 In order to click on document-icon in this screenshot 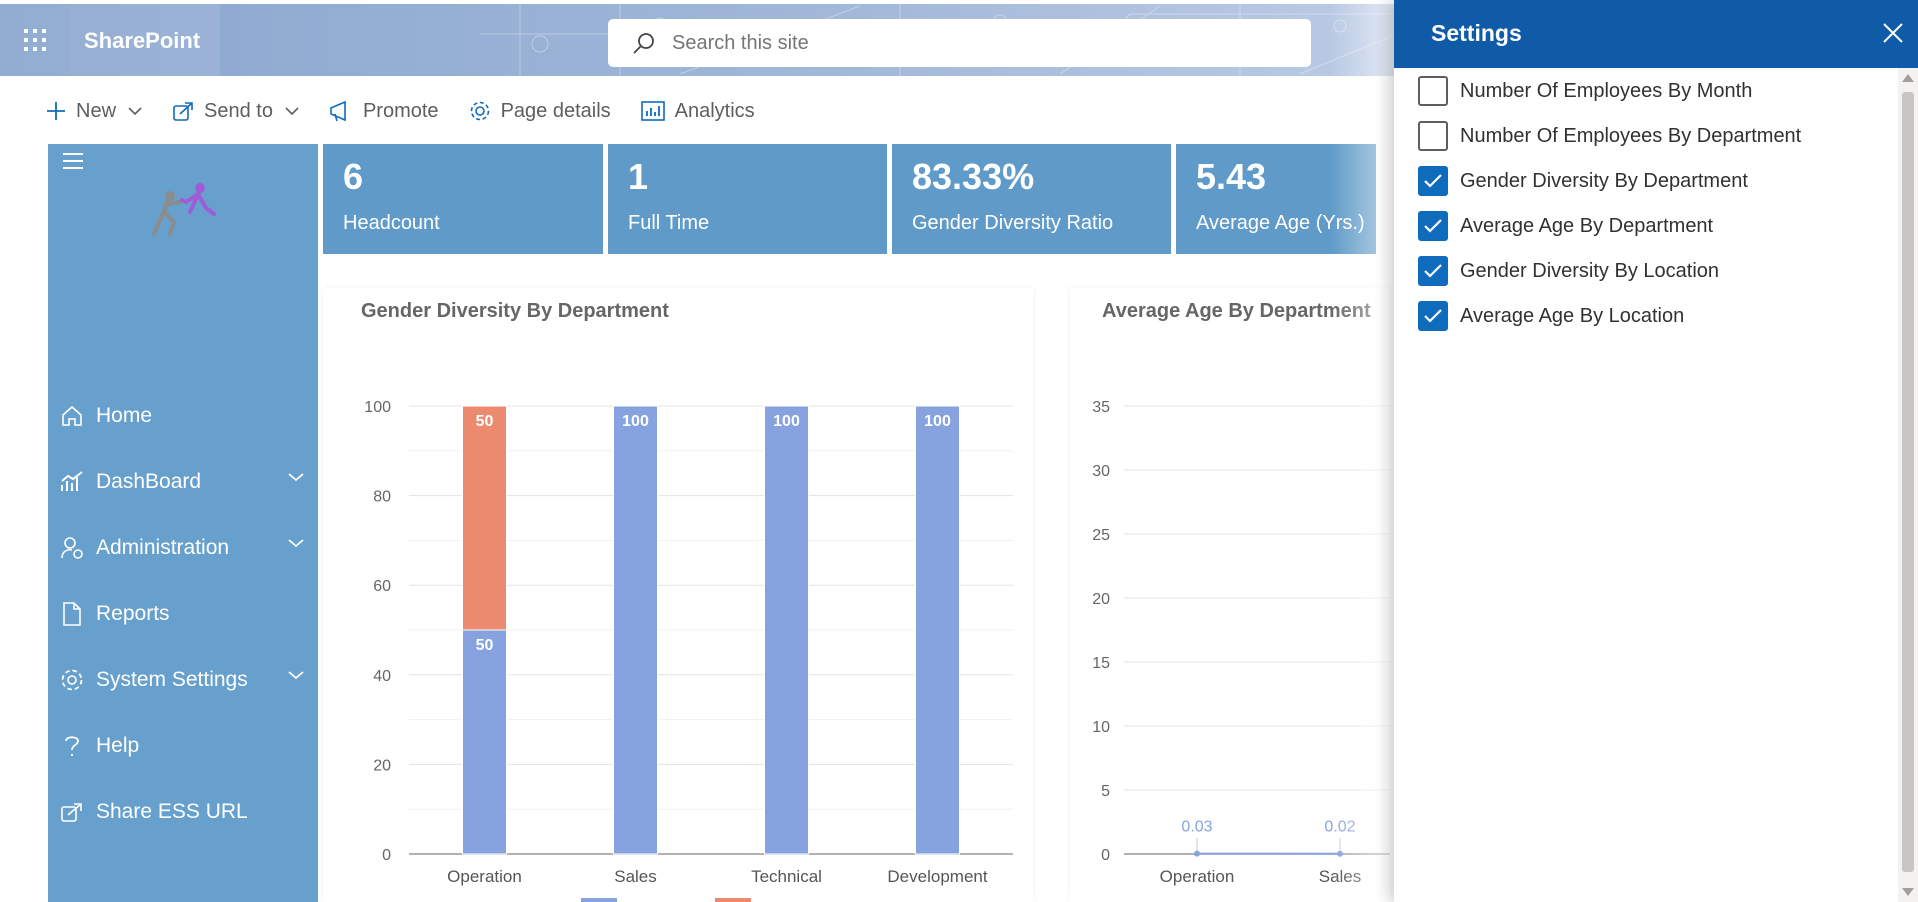, I will do `click(72, 614)`.